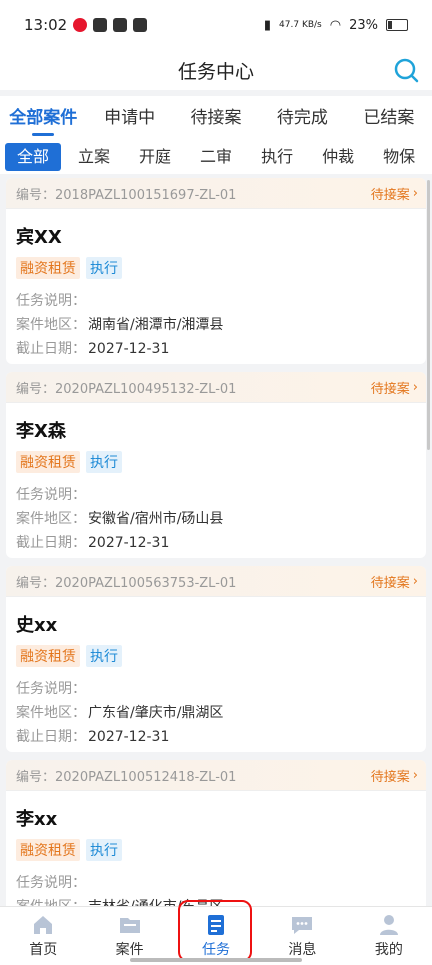 The image size is (432, 965). Describe the element at coordinates (120, 325) in the screenshot. I see `region-row: 案件地区： 湖南省/湘潭市/湘潭县` at that location.